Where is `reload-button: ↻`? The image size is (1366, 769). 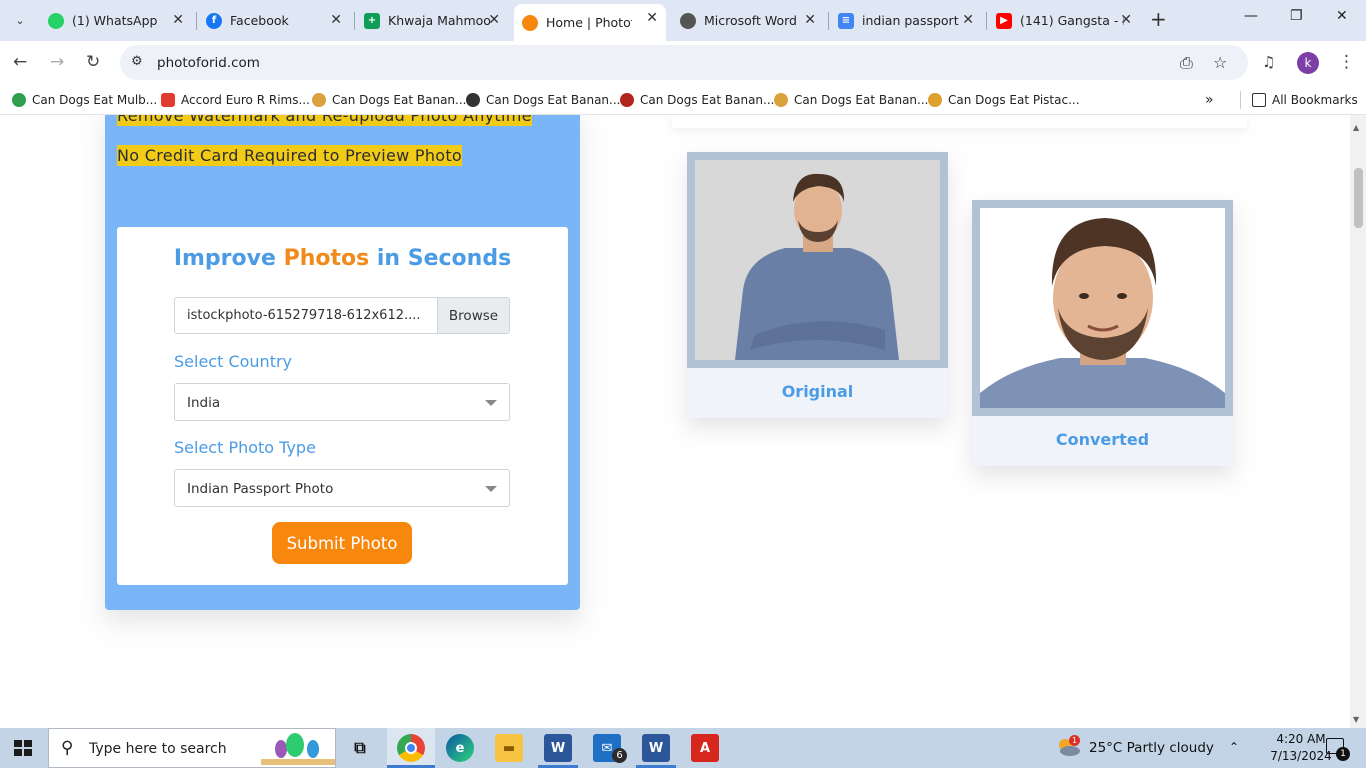
reload-button: ↻ is located at coordinates (93, 62).